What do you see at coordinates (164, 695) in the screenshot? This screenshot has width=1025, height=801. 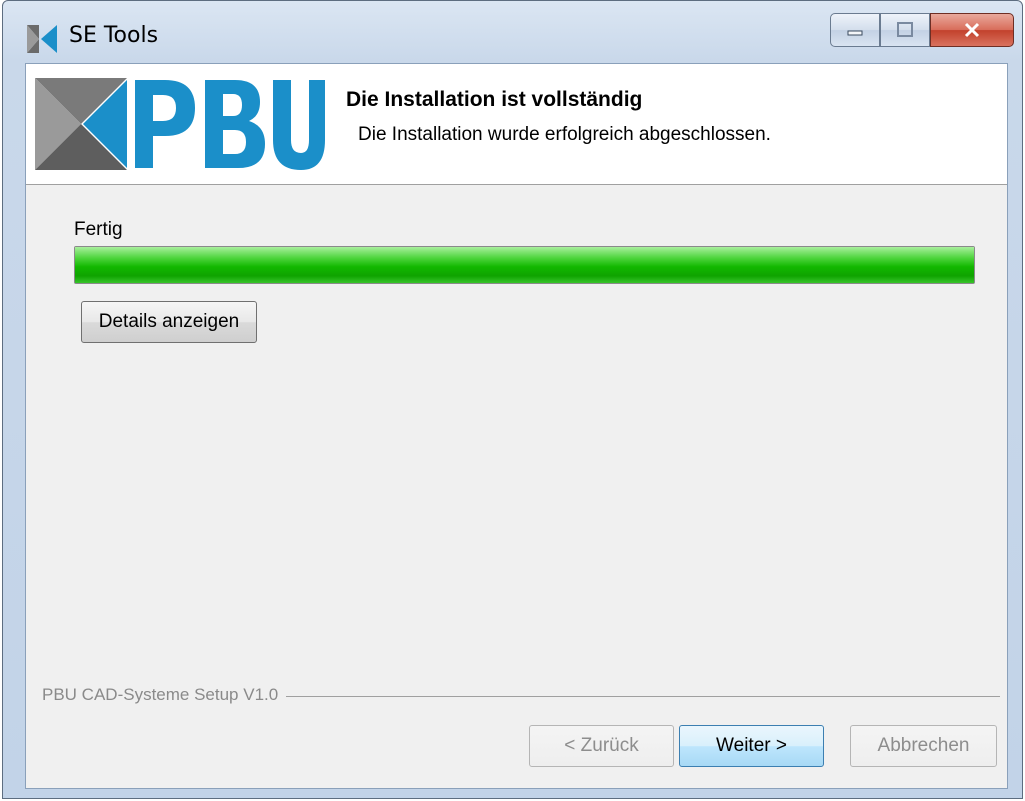 I see `footer-brand-label: PBU CAD-Systeme Setup V1.0` at bounding box center [164, 695].